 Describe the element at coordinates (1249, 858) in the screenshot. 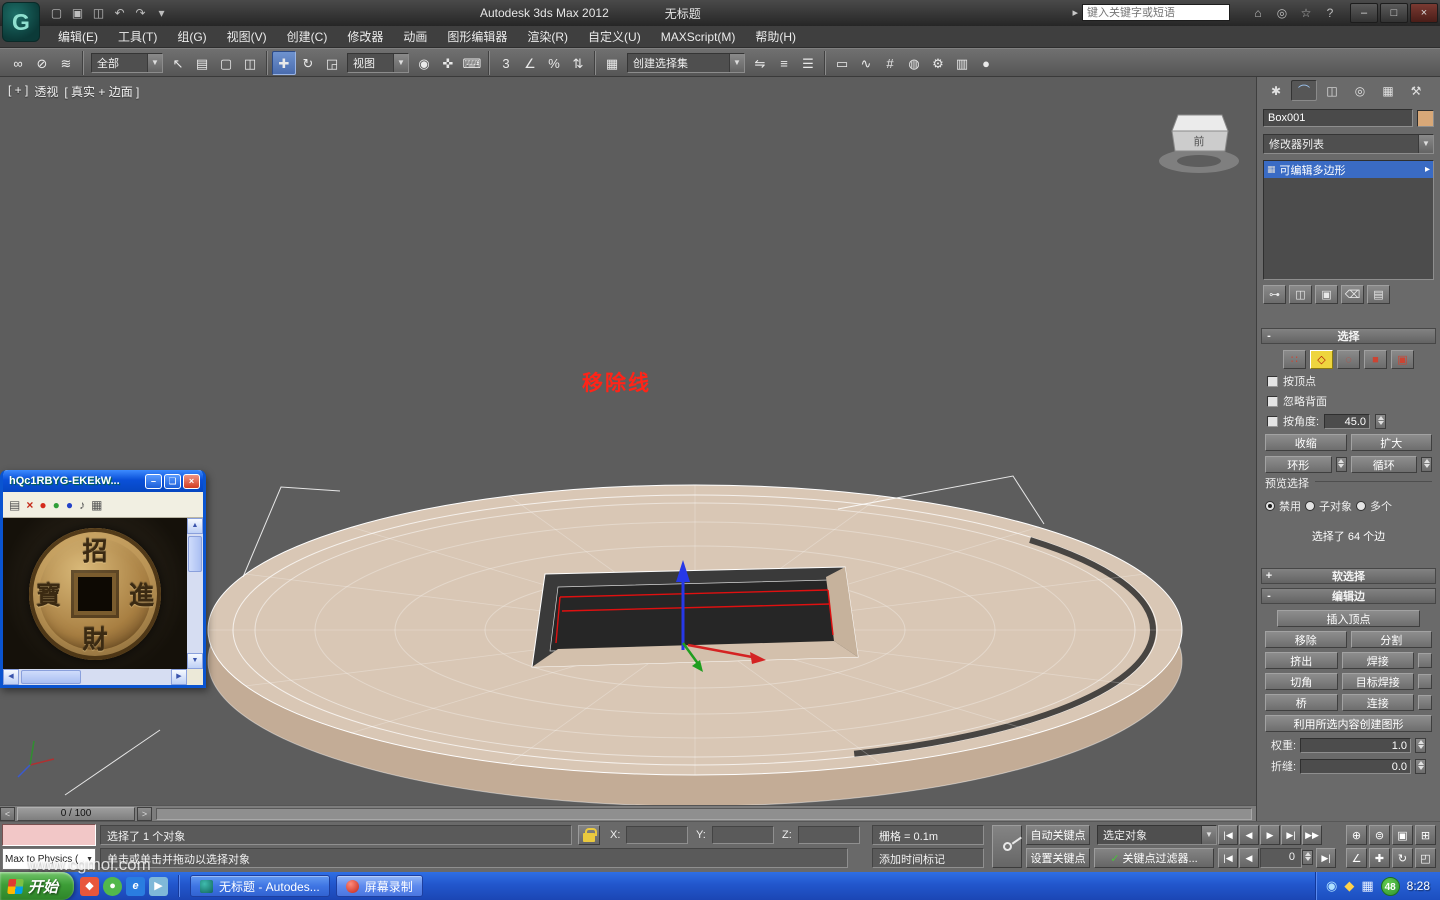

I see `previous-key-button: ◀` at that location.